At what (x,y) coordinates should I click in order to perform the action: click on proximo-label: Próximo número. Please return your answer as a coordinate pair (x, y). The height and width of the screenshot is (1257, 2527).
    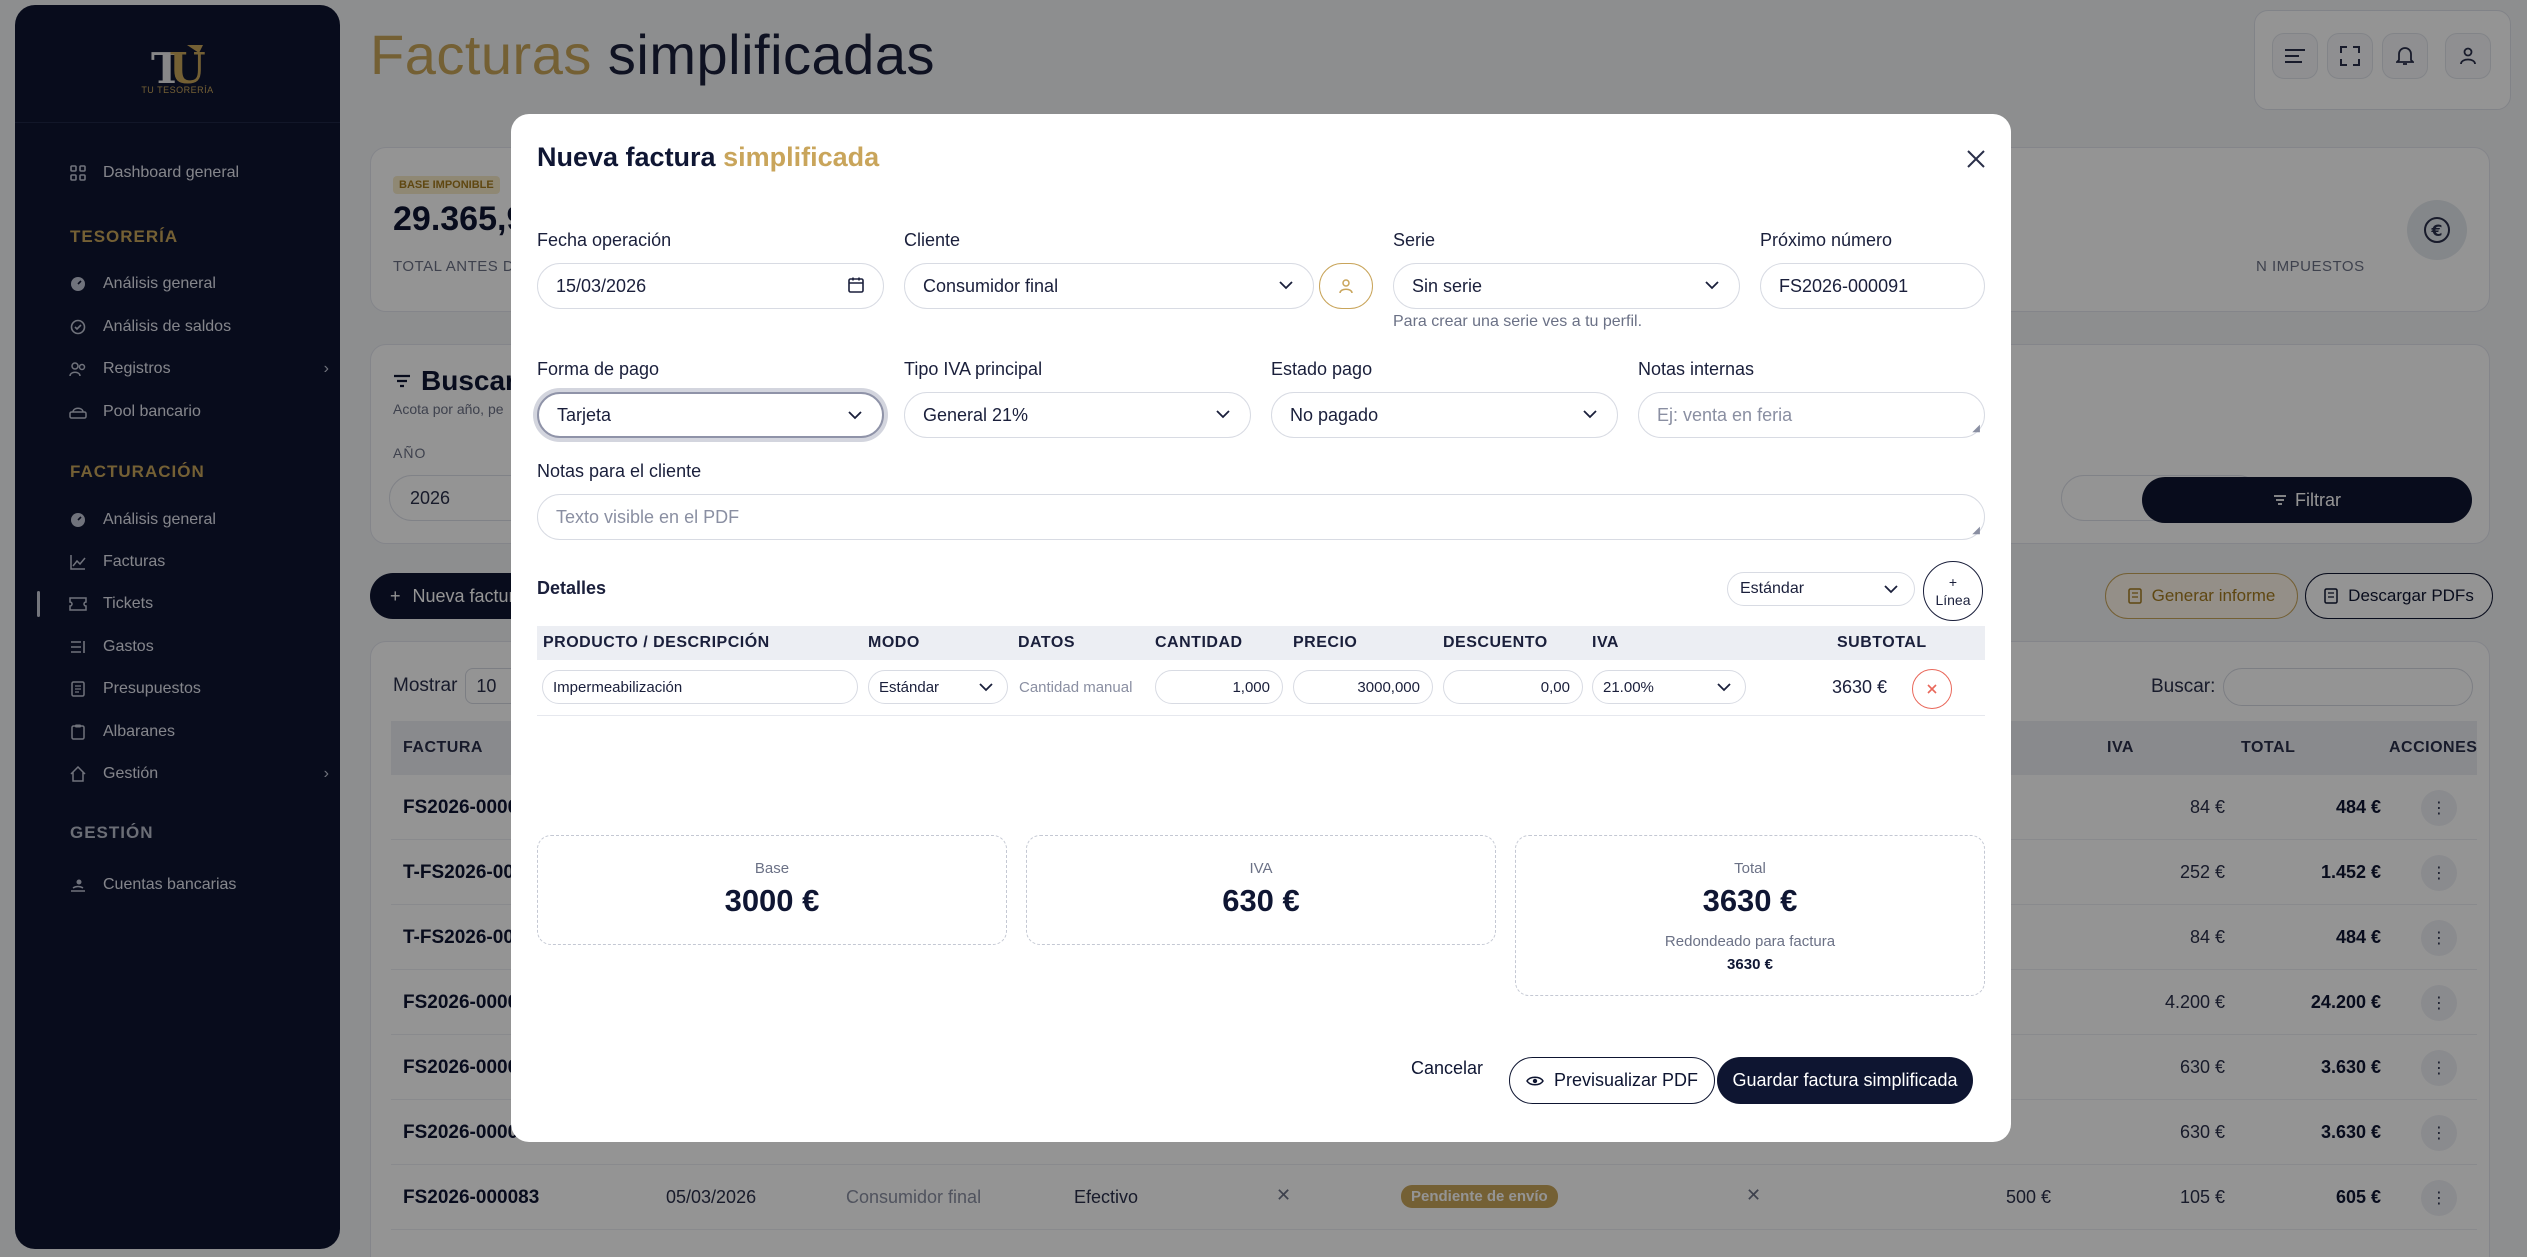
    Looking at the image, I should click on (1826, 240).